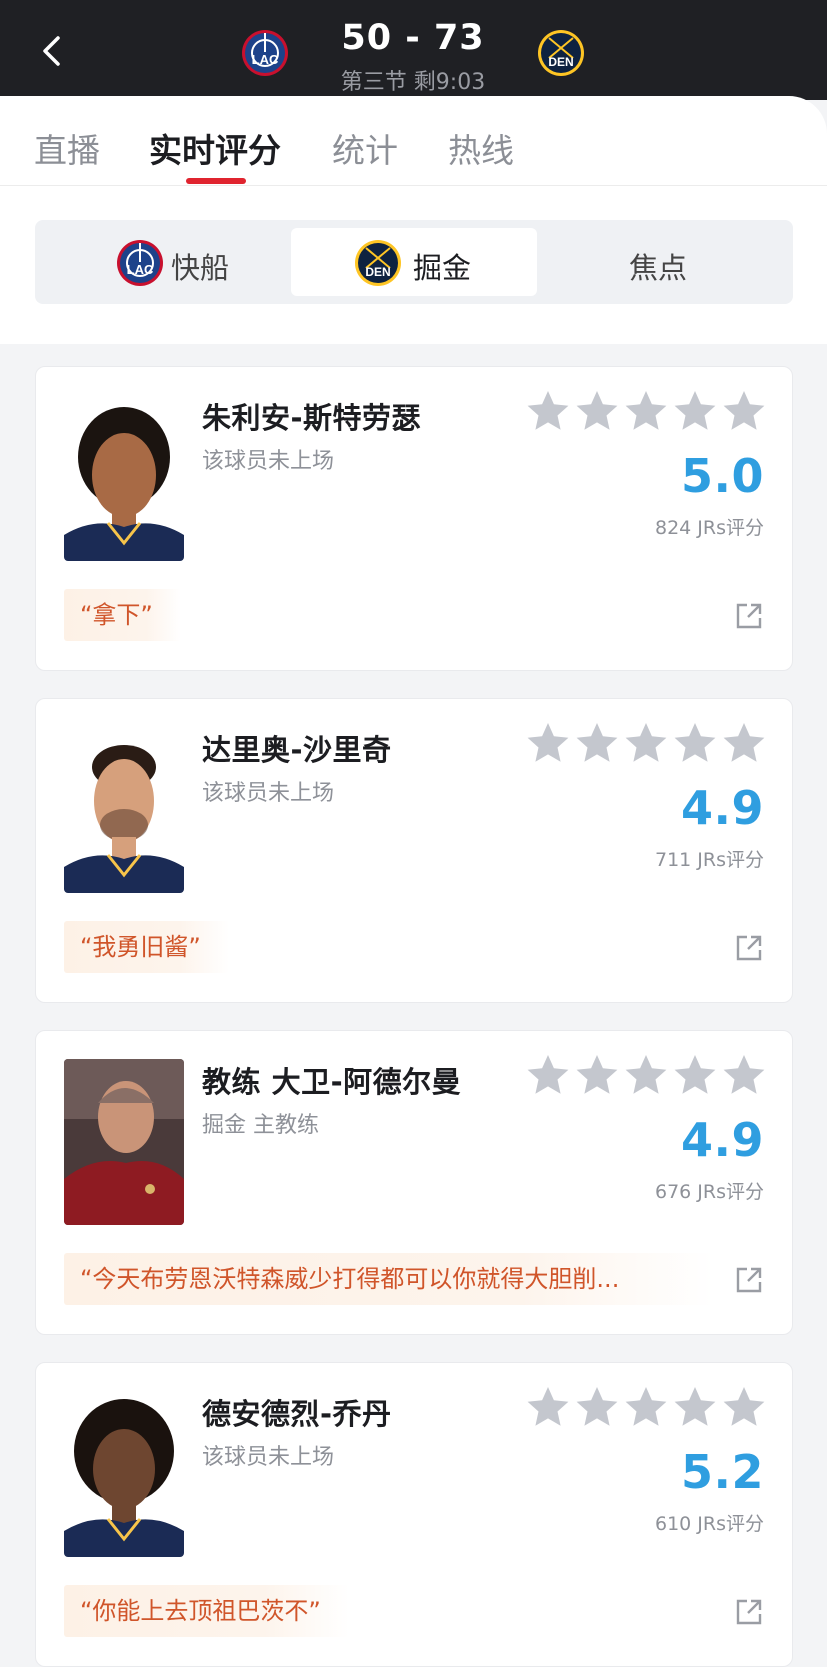 Image resolution: width=827 pixels, height=1667 pixels. What do you see at coordinates (122, 615) in the screenshot?
I see `top-comment: “拿下”` at bounding box center [122, 615].